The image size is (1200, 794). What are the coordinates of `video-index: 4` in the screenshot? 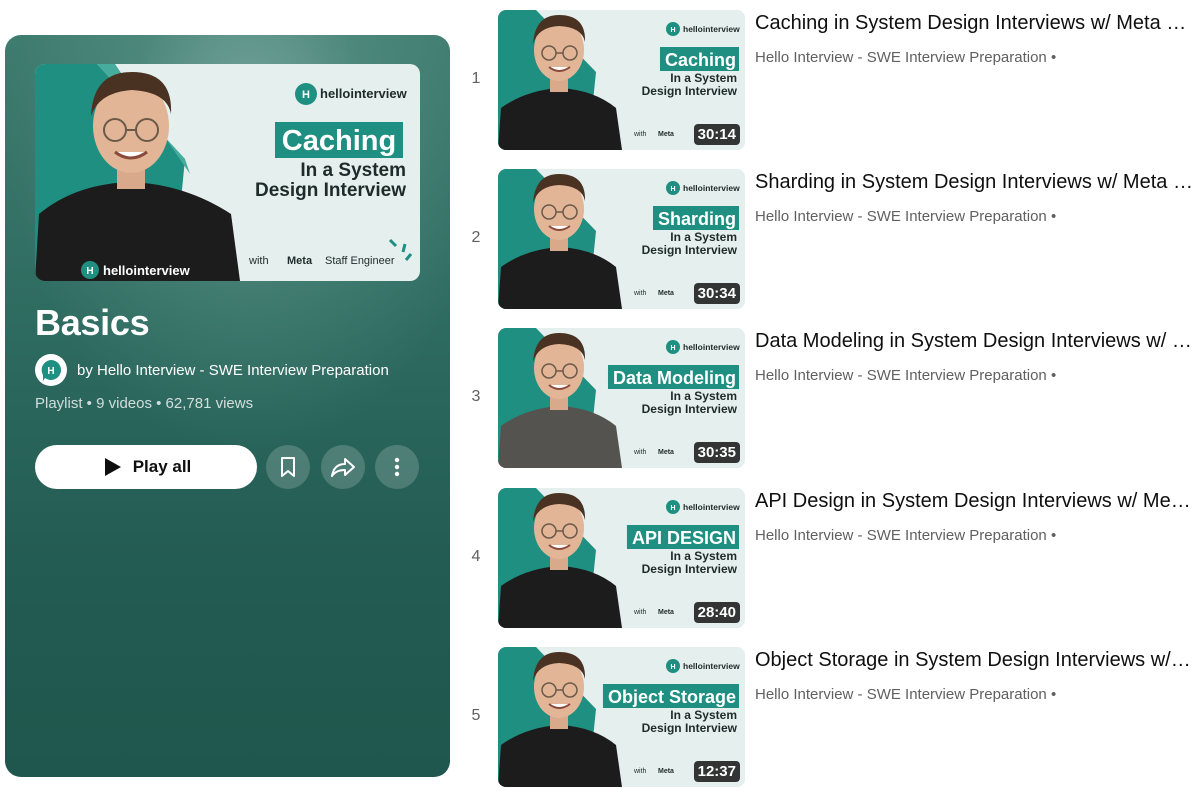 It's located at (476, 556).